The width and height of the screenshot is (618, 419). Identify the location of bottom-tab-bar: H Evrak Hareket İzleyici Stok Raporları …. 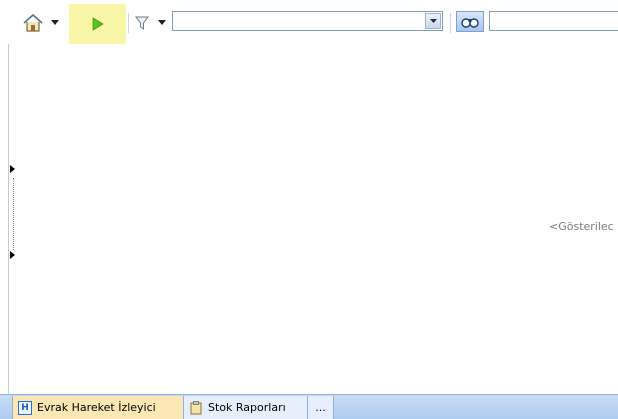
(309, 406).